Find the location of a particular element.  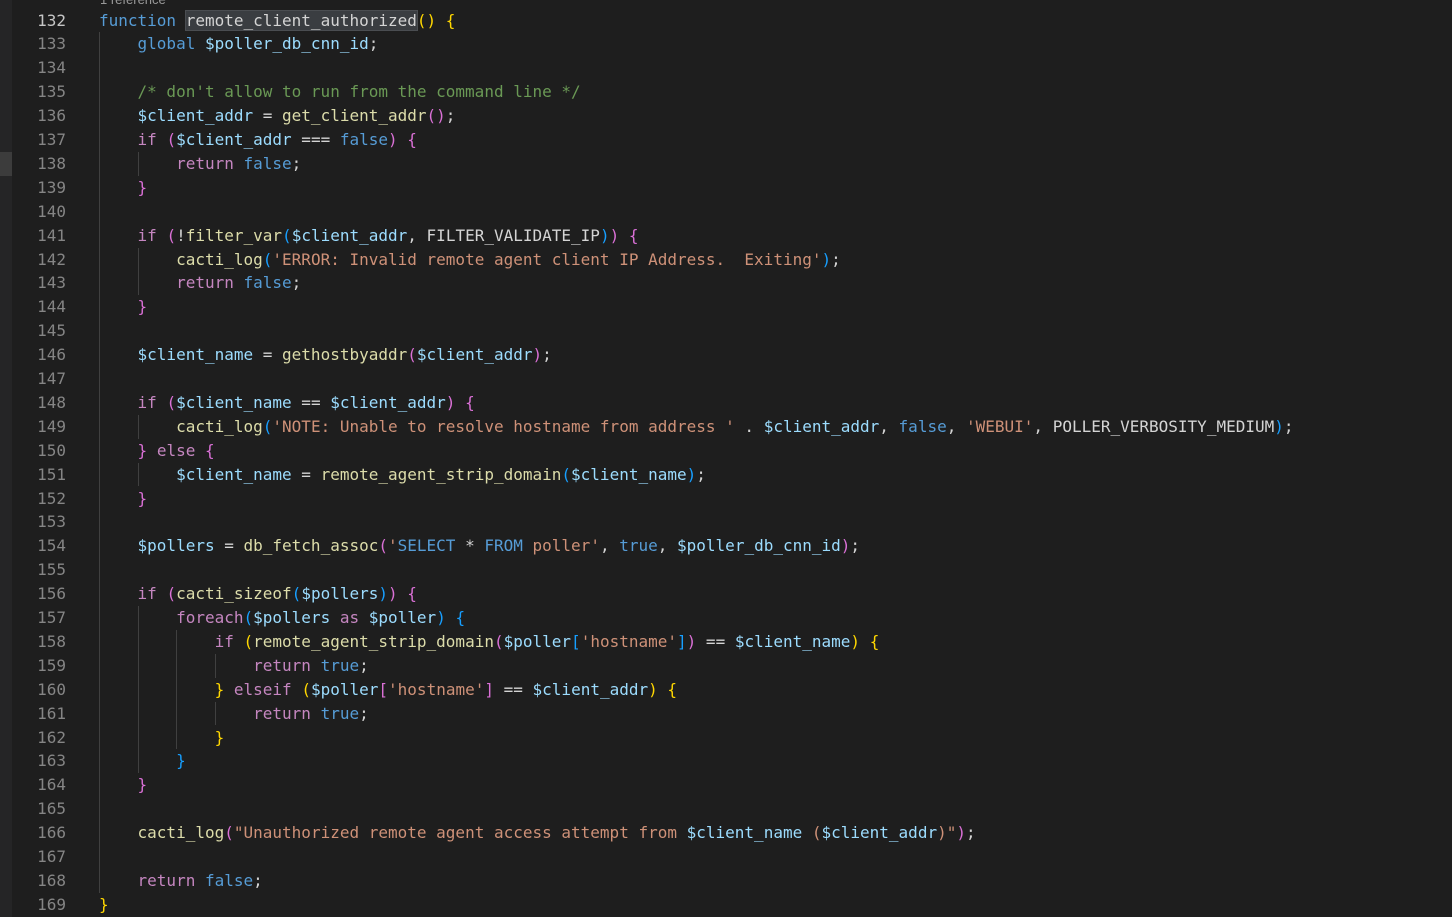

code-token: cacti_log is located at coordinates (219, 426).